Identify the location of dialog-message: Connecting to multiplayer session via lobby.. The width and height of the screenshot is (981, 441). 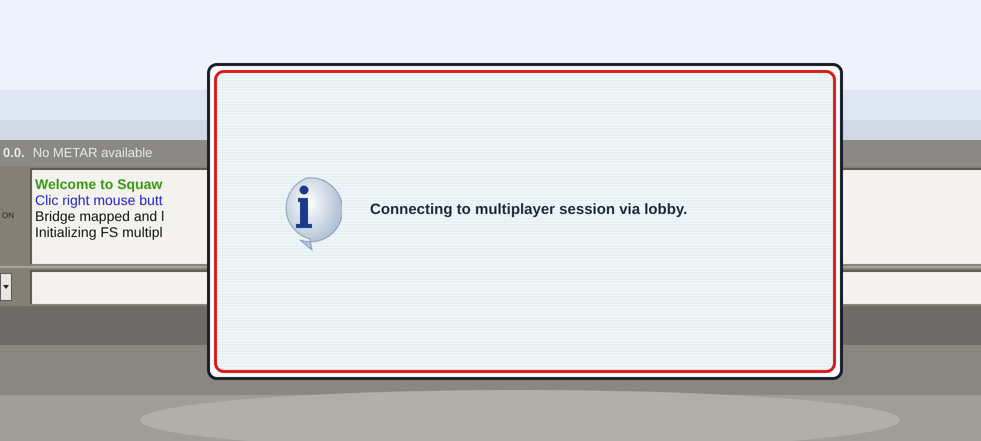
(529, 210).